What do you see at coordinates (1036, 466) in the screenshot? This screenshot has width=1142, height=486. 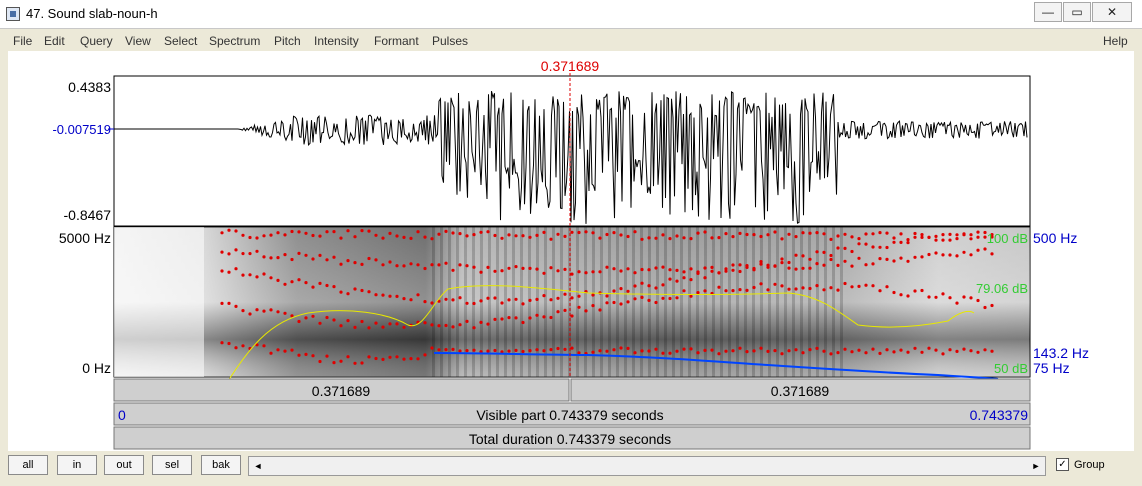 I see `scroll-right-icon: ►` at bounding box center [1036, 466].